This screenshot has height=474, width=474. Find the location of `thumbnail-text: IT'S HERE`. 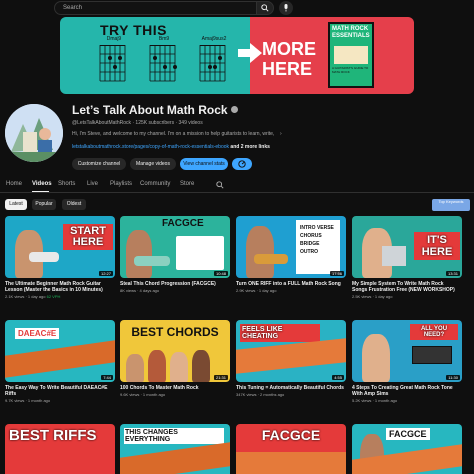

thumbnail-text: IT'S HERE is located at coordinates (437, 246).